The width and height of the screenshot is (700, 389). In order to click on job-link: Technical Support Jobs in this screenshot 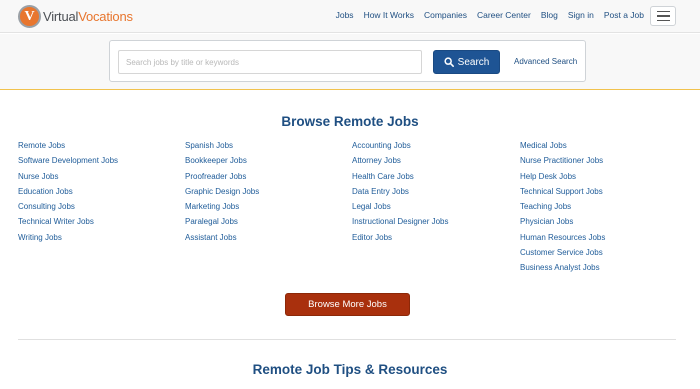, I will do `click(561, 191)`.